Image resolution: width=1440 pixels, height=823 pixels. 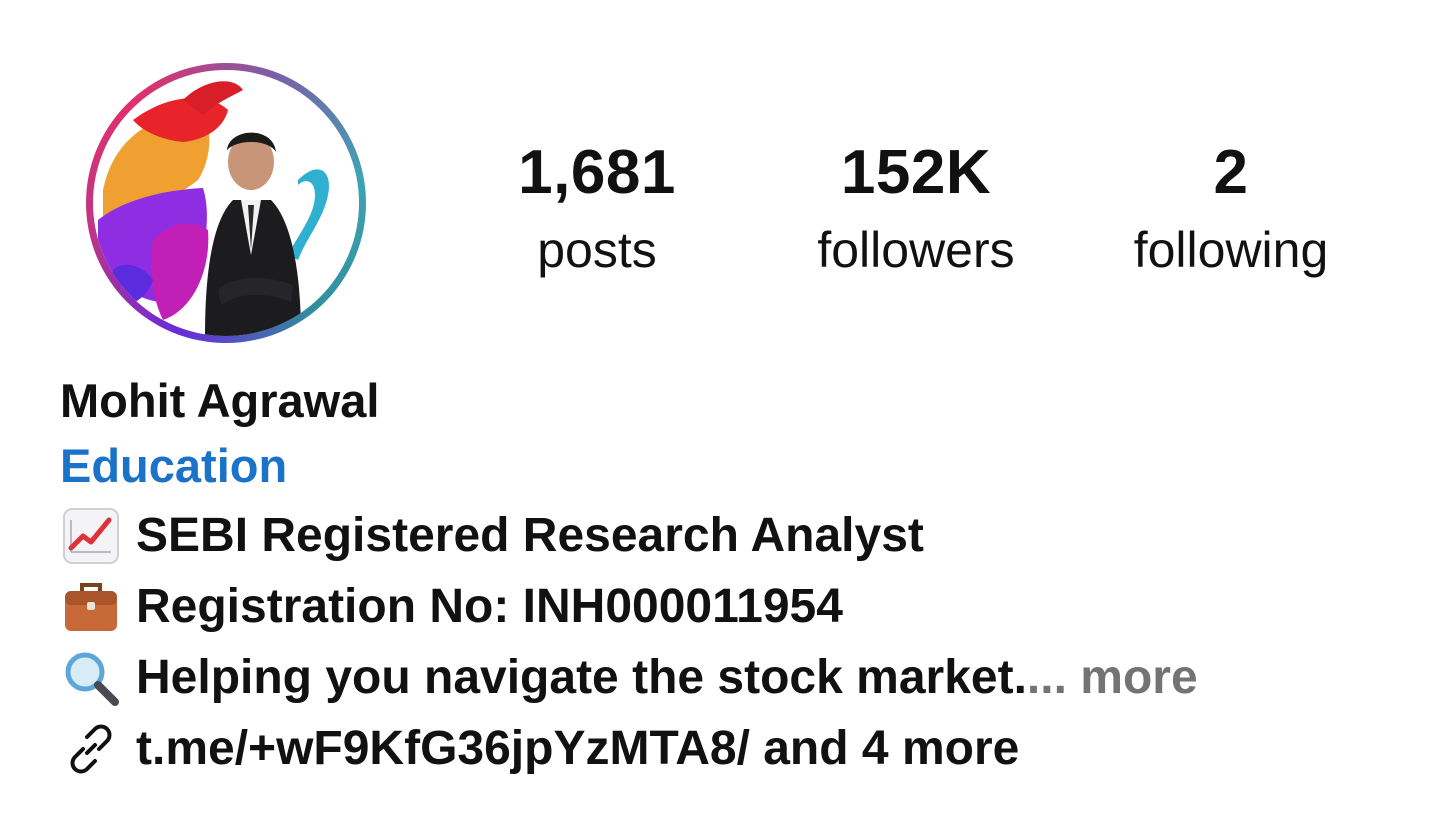 What do you see at coordinates (597, 172) in the screenshot?
I see `posts-count: 1,681` at bounding box center [597, 172].